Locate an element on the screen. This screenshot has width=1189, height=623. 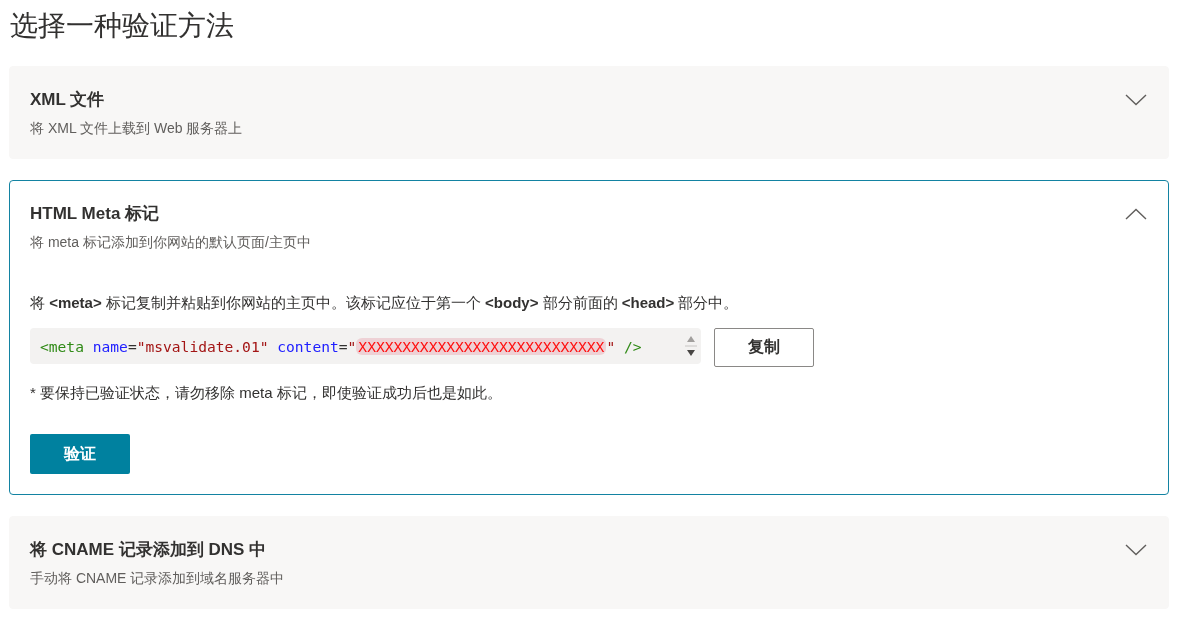
method-subtitle: 将 XML 文件上载到 Web 服务器上 is located at coordinates (136, 128).